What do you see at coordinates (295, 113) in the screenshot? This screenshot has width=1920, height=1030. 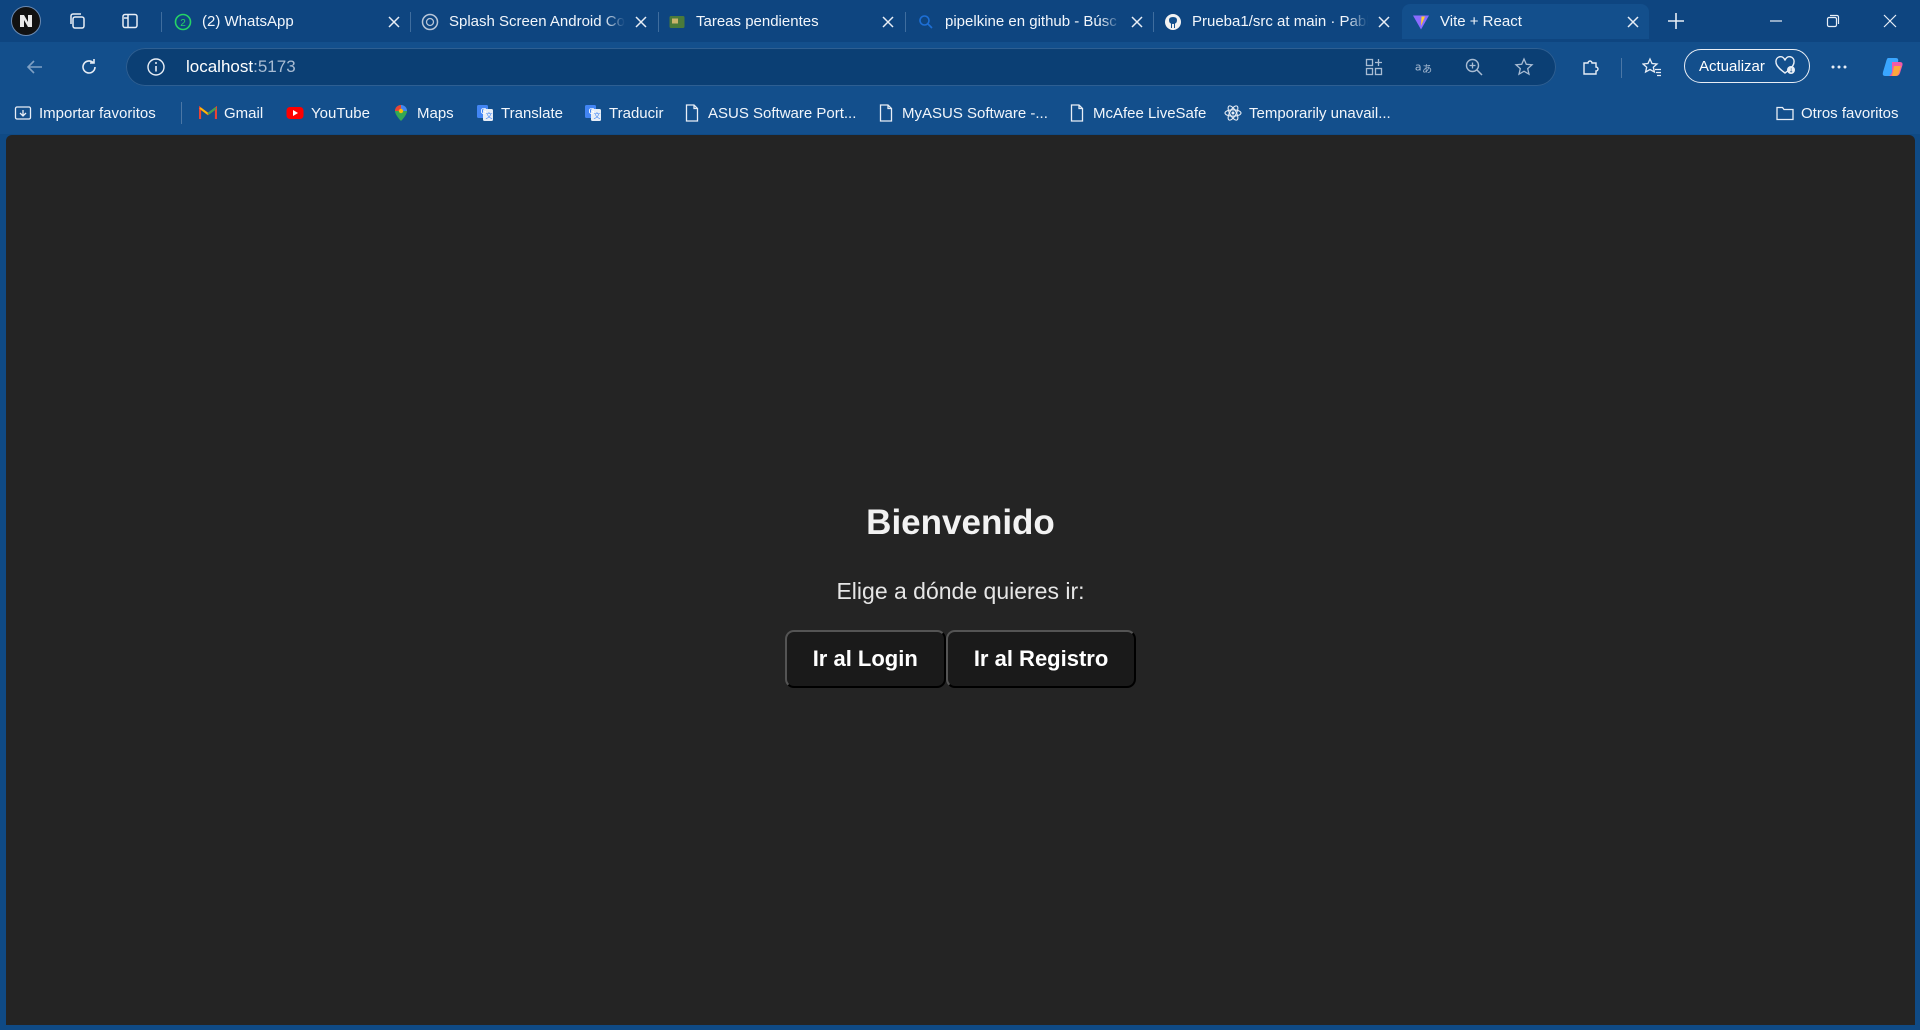 I see `youtube-icon` at bounding box center [295, 113].